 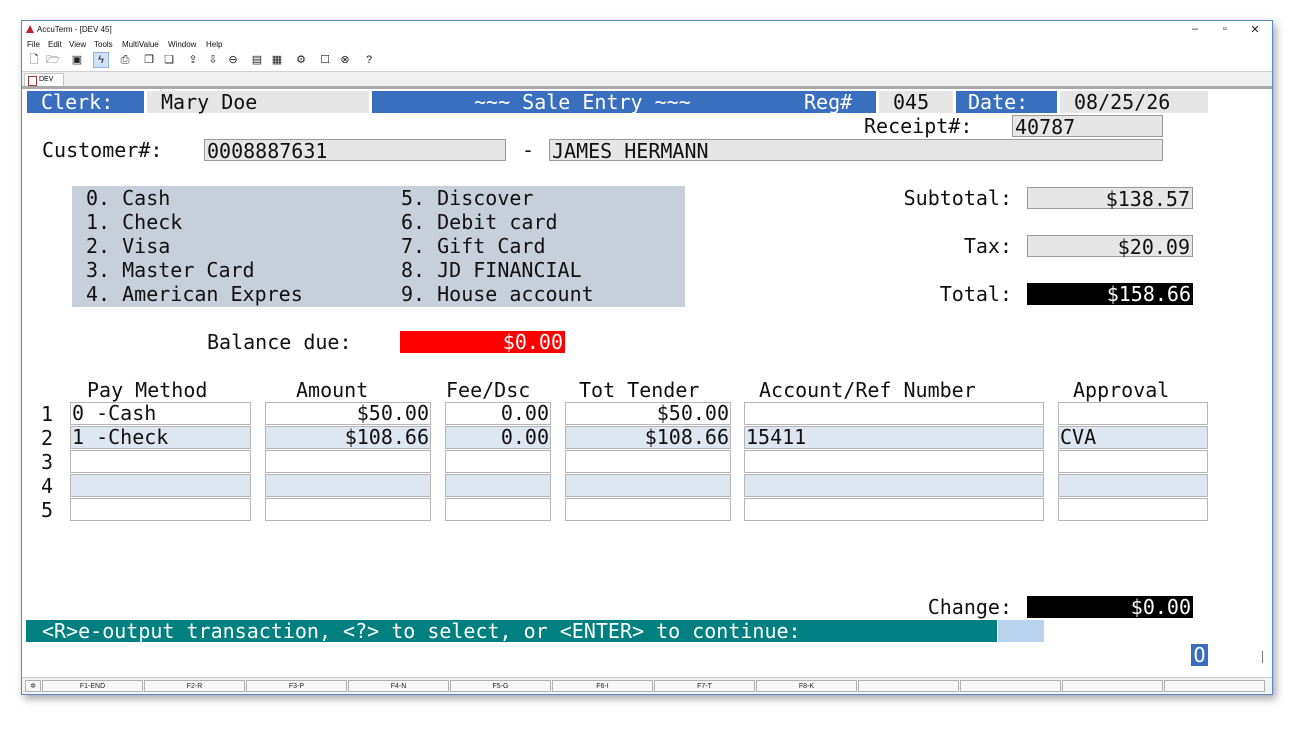 What do you see at coordinates (704, 686) in the screenshot?
I see `fkey-f7: F7-T` at bounding box center [704, 686].